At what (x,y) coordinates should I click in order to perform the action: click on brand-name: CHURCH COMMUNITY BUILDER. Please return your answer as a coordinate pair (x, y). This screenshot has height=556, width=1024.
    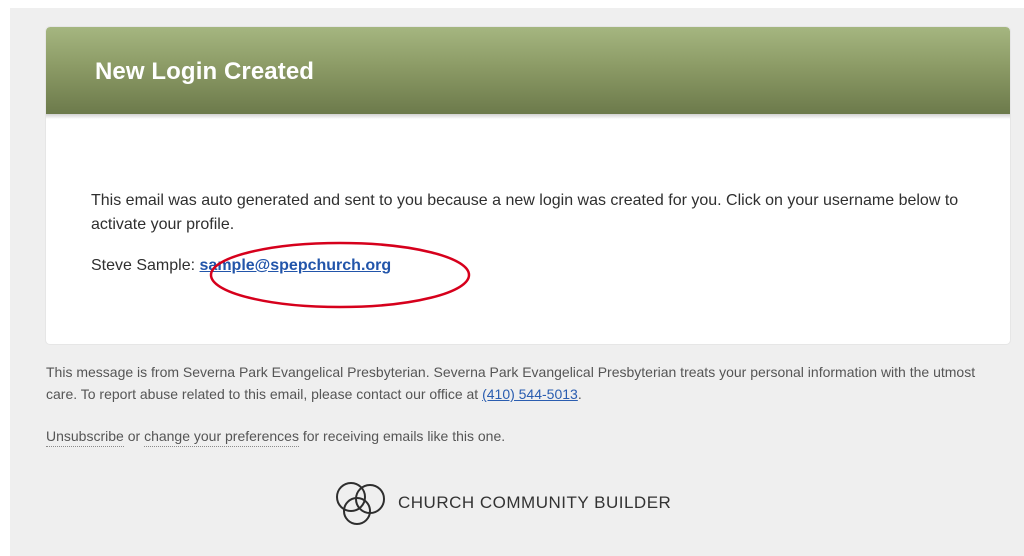
    Looking at the image, I should click on (535, 502).